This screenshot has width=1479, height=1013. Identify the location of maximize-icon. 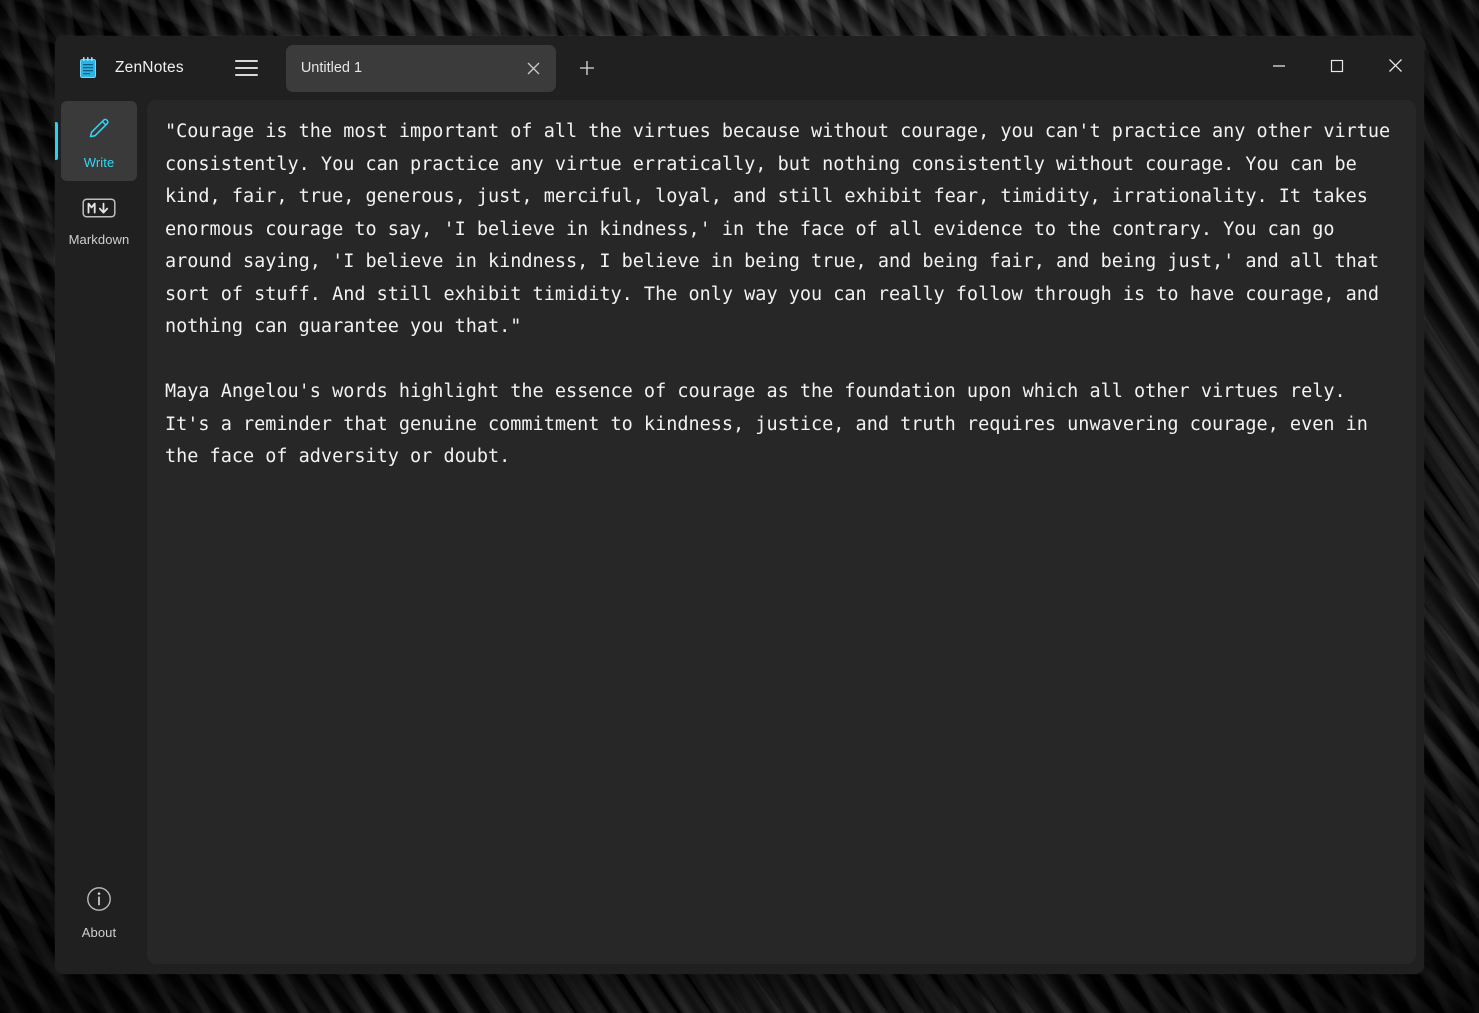
(1337, 68).